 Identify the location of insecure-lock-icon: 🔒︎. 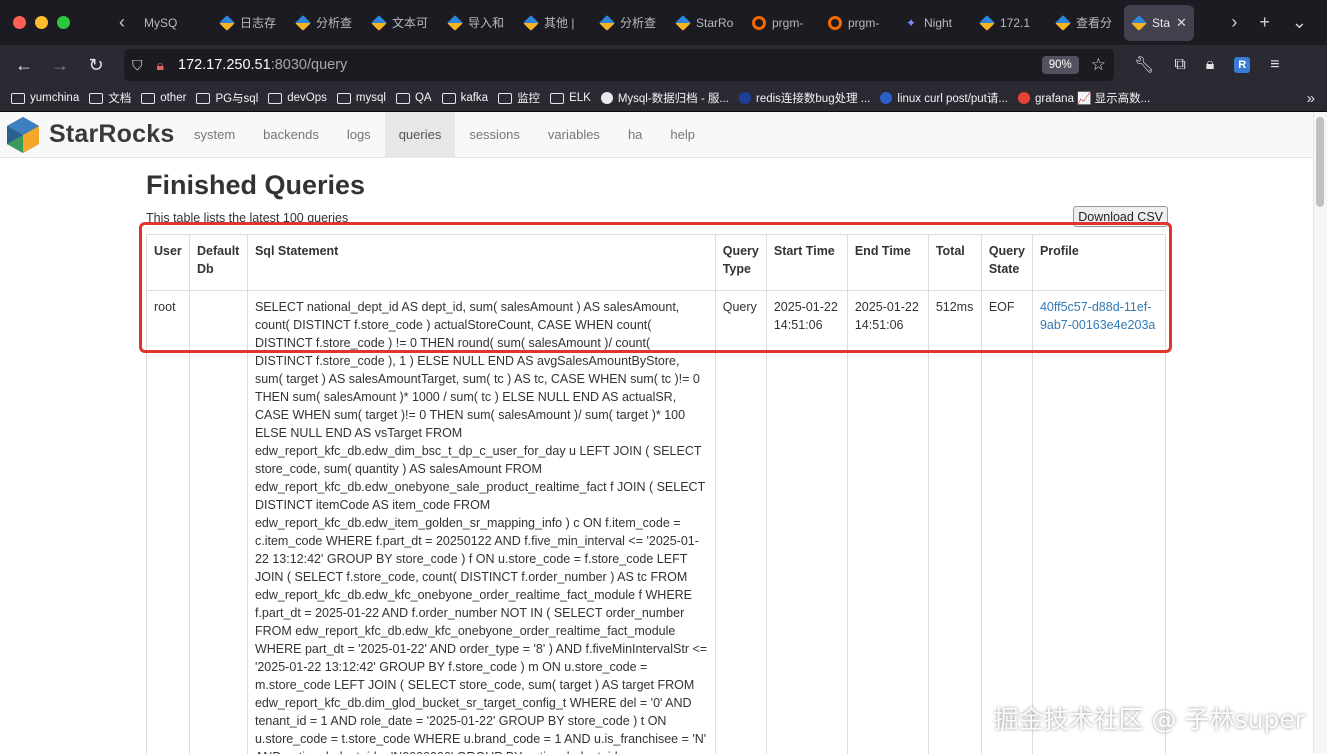
(160, 65).